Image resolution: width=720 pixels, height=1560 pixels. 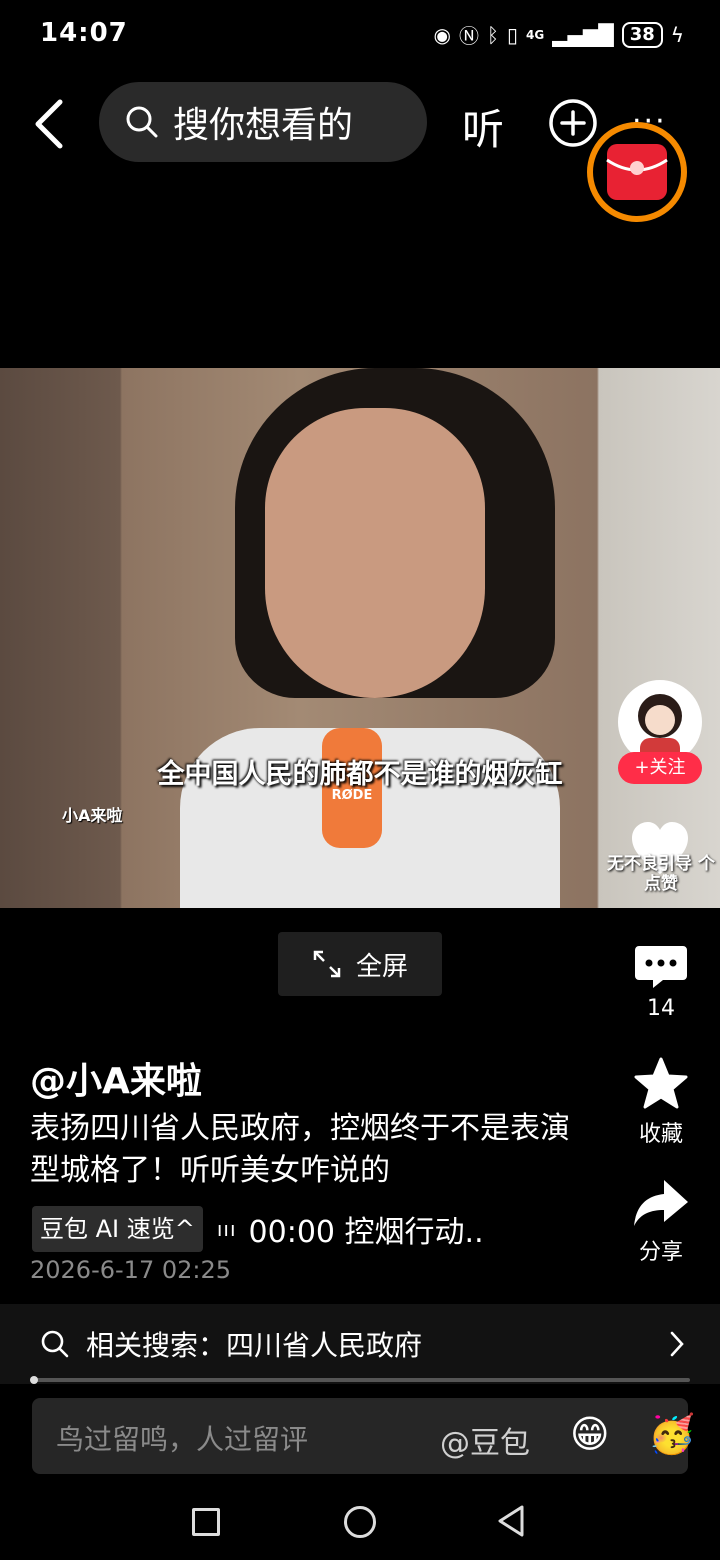 I want to click on search-box: 搜你想看的, so click(x=263, y=122).